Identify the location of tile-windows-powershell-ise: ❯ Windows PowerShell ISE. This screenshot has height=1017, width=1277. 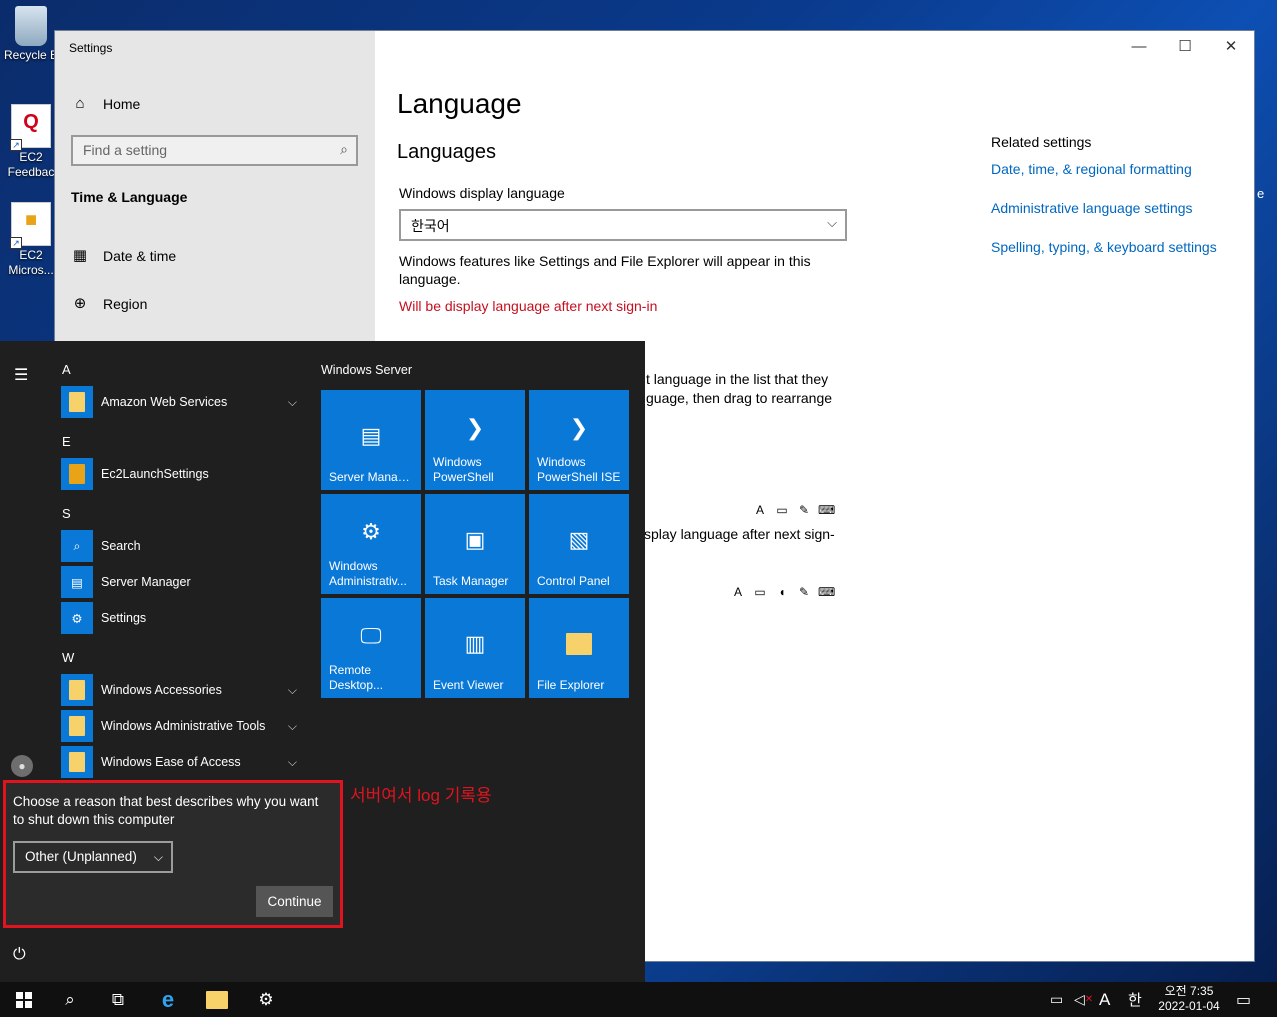
(579, 440).